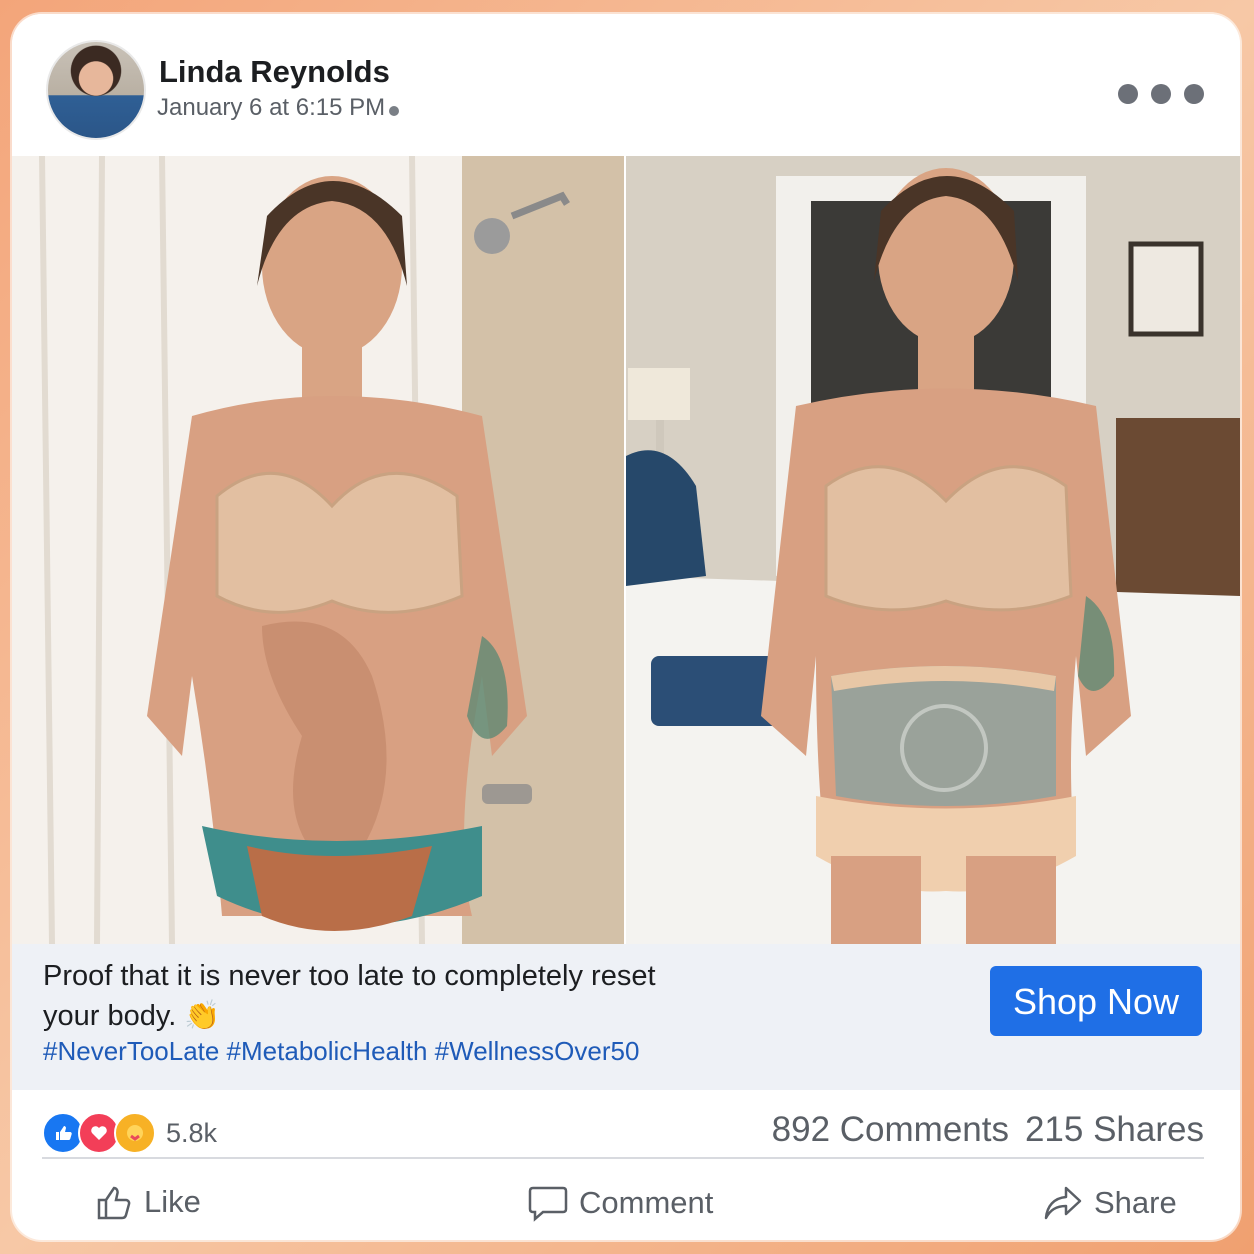 This screenshot has height=1254, width=1254. I want to click on like-label: Like, so click(172, 1201).